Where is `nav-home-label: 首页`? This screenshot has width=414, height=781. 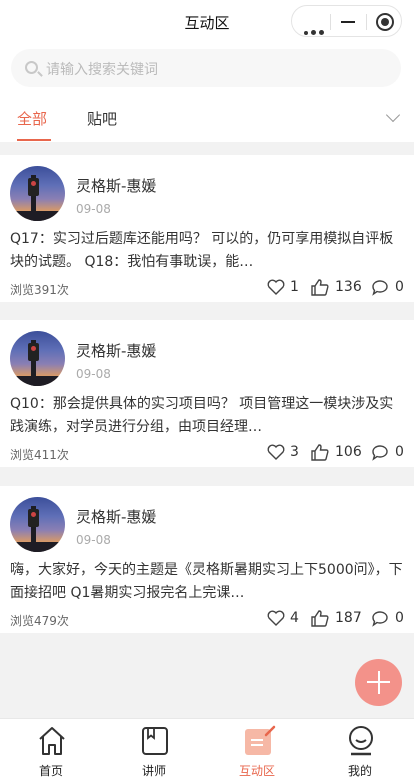 nav-home-label: 首页 is located at coordinates (50, 771).